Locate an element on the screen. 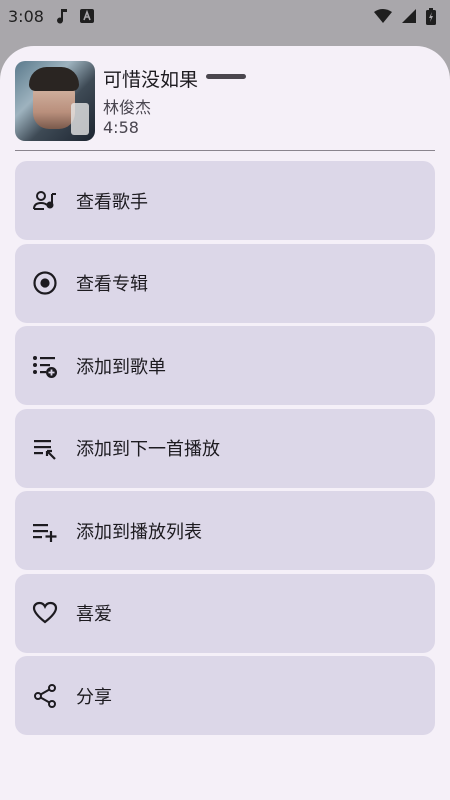  artist-icon is located at coordinates (45, 201).